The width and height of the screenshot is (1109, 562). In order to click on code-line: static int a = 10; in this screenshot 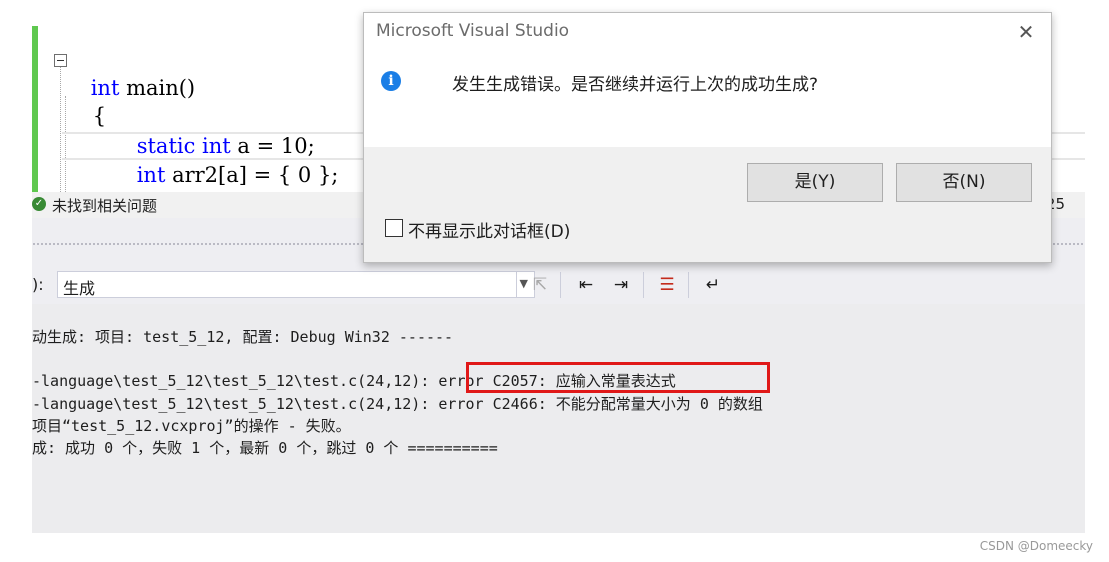, I will do `click(212, 130)`.